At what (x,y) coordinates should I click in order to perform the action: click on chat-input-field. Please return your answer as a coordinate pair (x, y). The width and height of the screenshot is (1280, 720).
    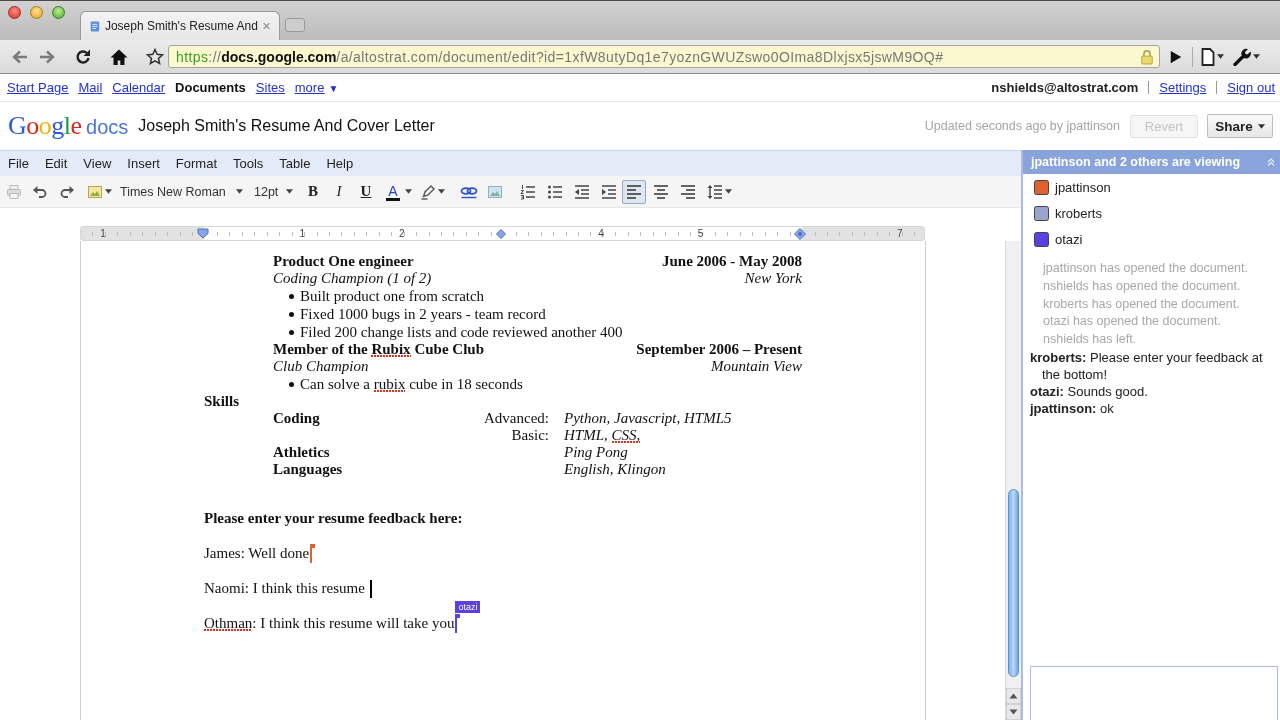
    Looking at the image, I should click on (1154, 693).